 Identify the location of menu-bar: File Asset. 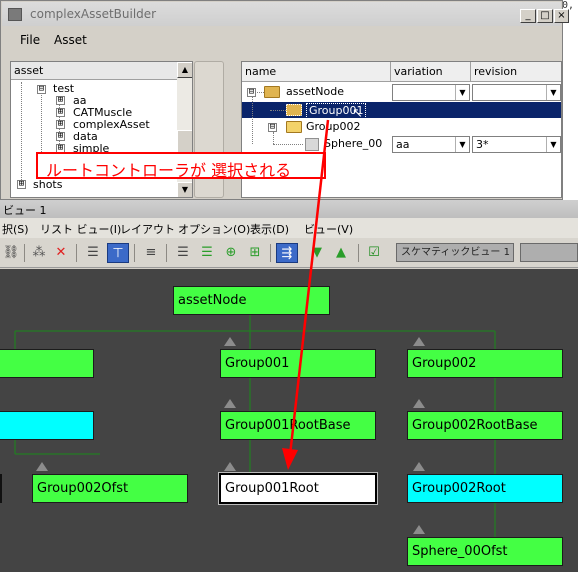
(281, 40).